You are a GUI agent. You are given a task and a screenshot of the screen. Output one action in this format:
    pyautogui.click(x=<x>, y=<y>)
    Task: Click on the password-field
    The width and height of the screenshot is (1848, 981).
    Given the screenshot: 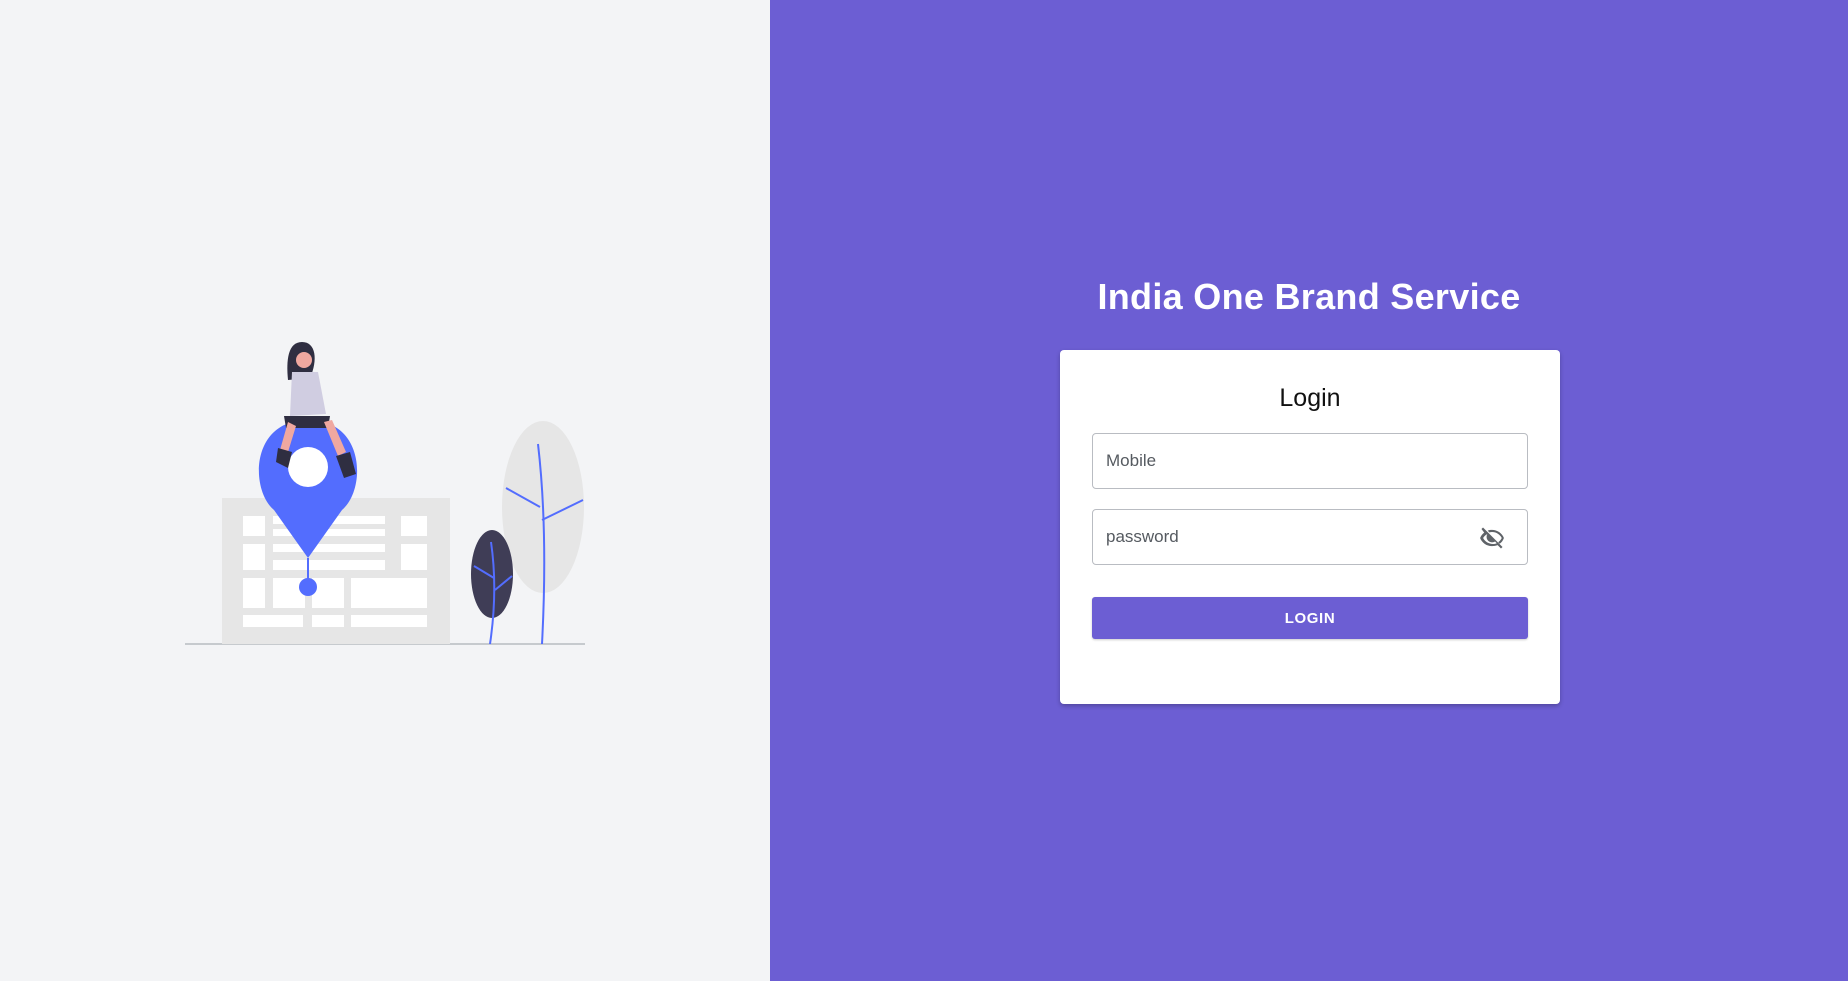 What is the action you would take?
    pyautogui.click(x=1310, y=537)
    